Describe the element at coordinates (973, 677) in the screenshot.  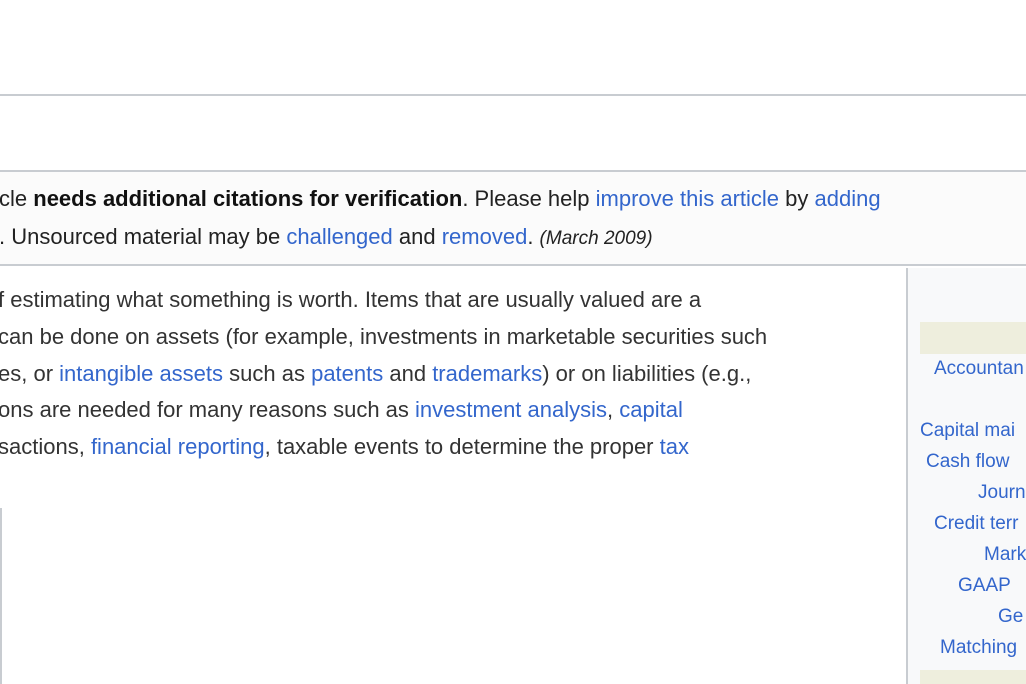
I see `sidebar-footer-band` at that location.